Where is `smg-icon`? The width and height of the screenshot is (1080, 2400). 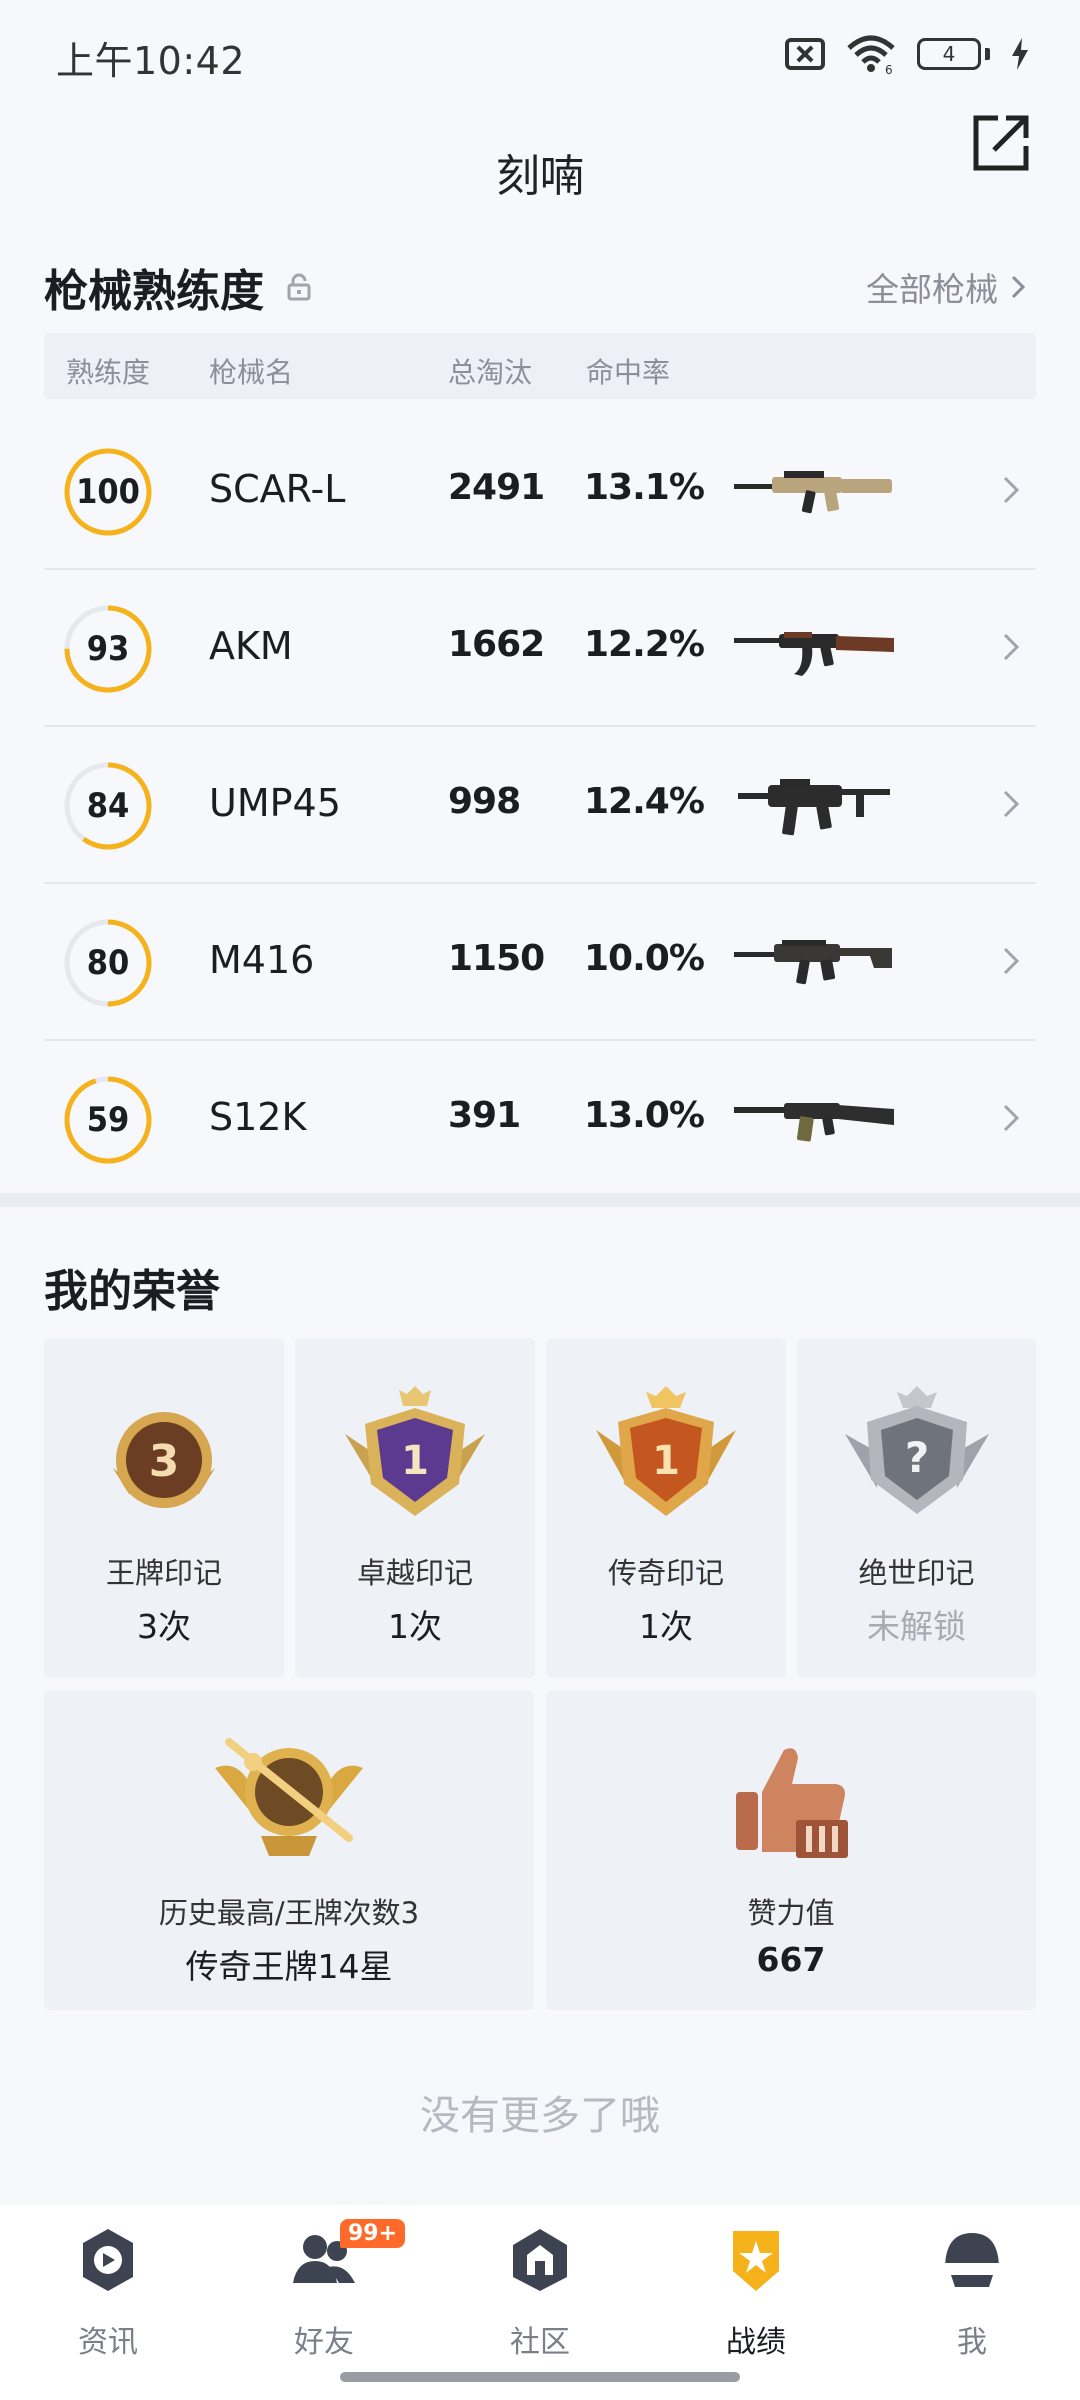
smg-icon is located at coordinates (814, 807).